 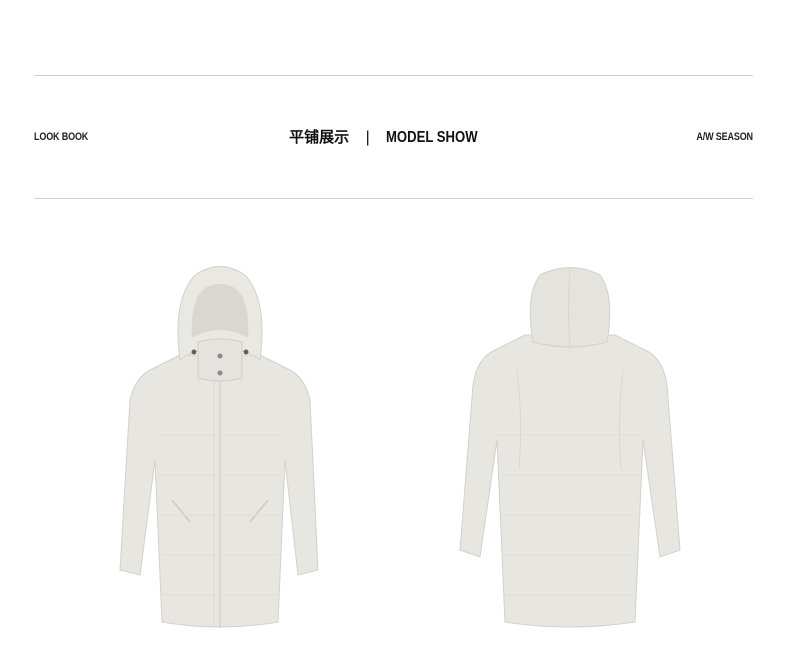 I want to click on bottom-divider, so click(x=393, y=198).